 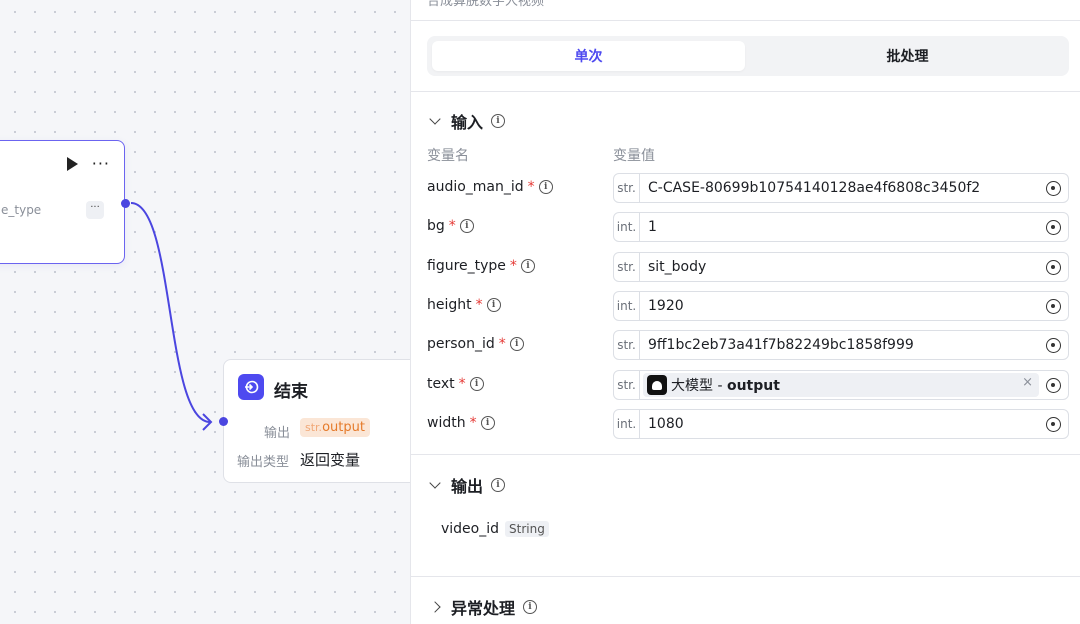 I want to click on output-type-value: 返回变量, so click(x=330, y=460).